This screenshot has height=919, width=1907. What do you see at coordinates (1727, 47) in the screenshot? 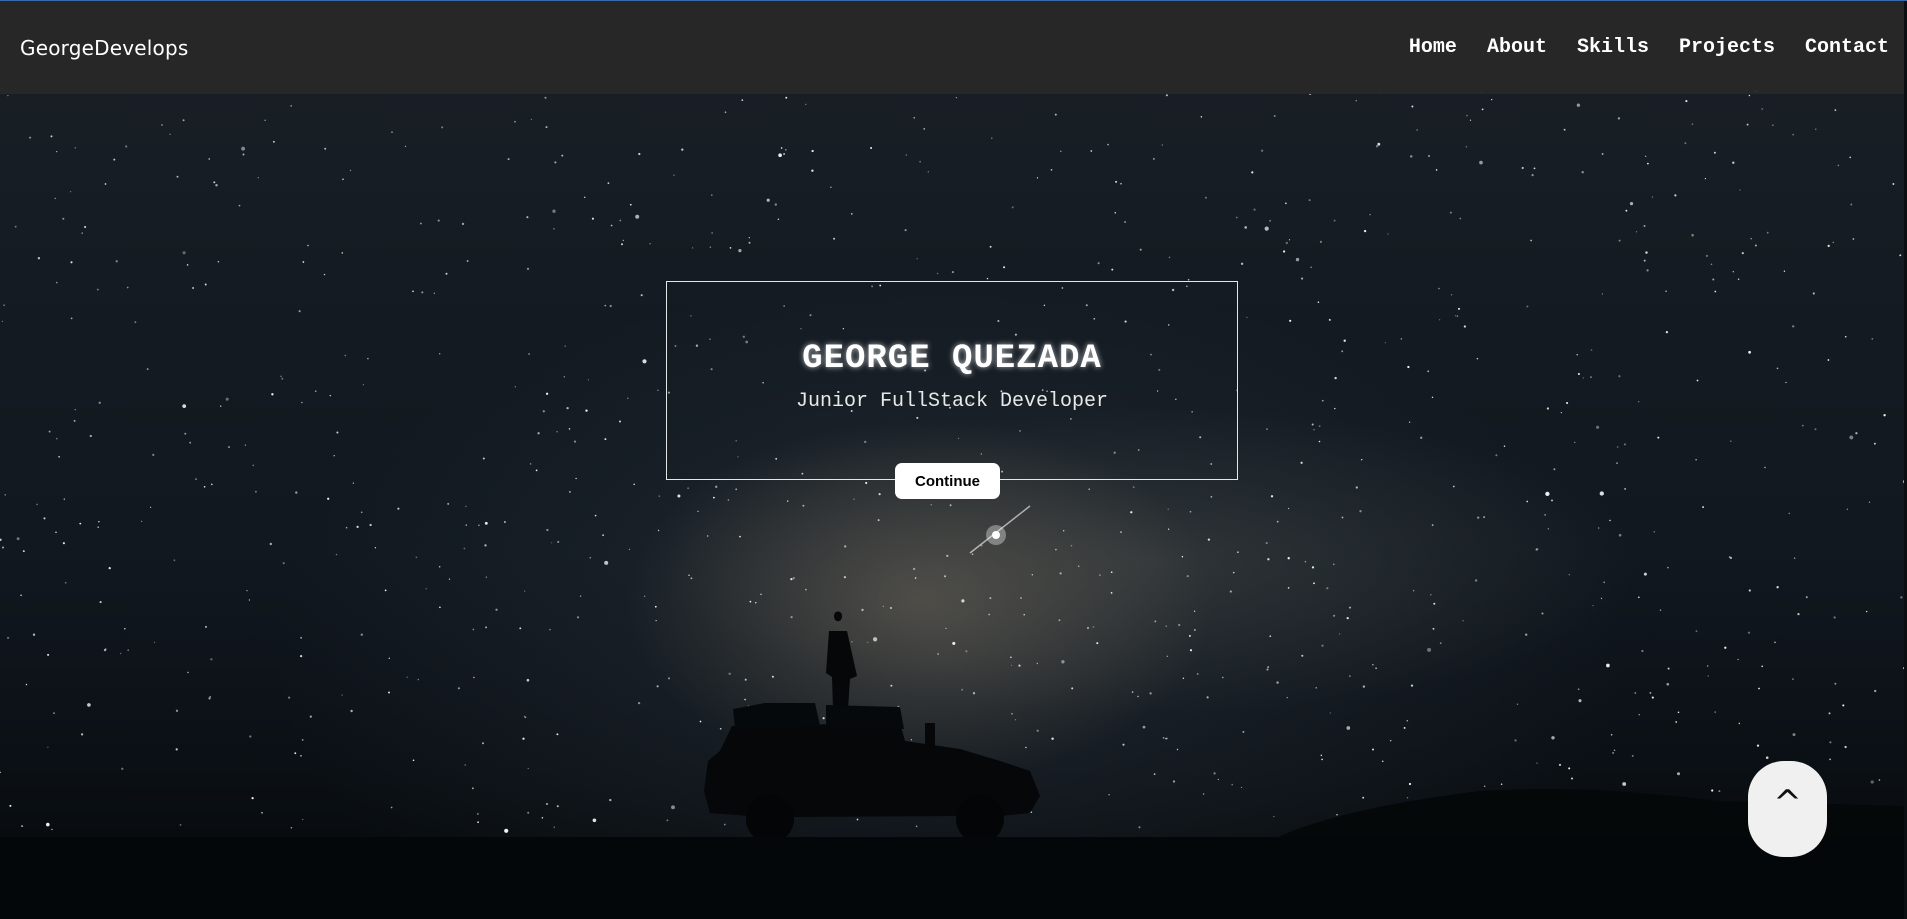
I see `nav-link-projects: Projects` at bounding box center [1727, 47].